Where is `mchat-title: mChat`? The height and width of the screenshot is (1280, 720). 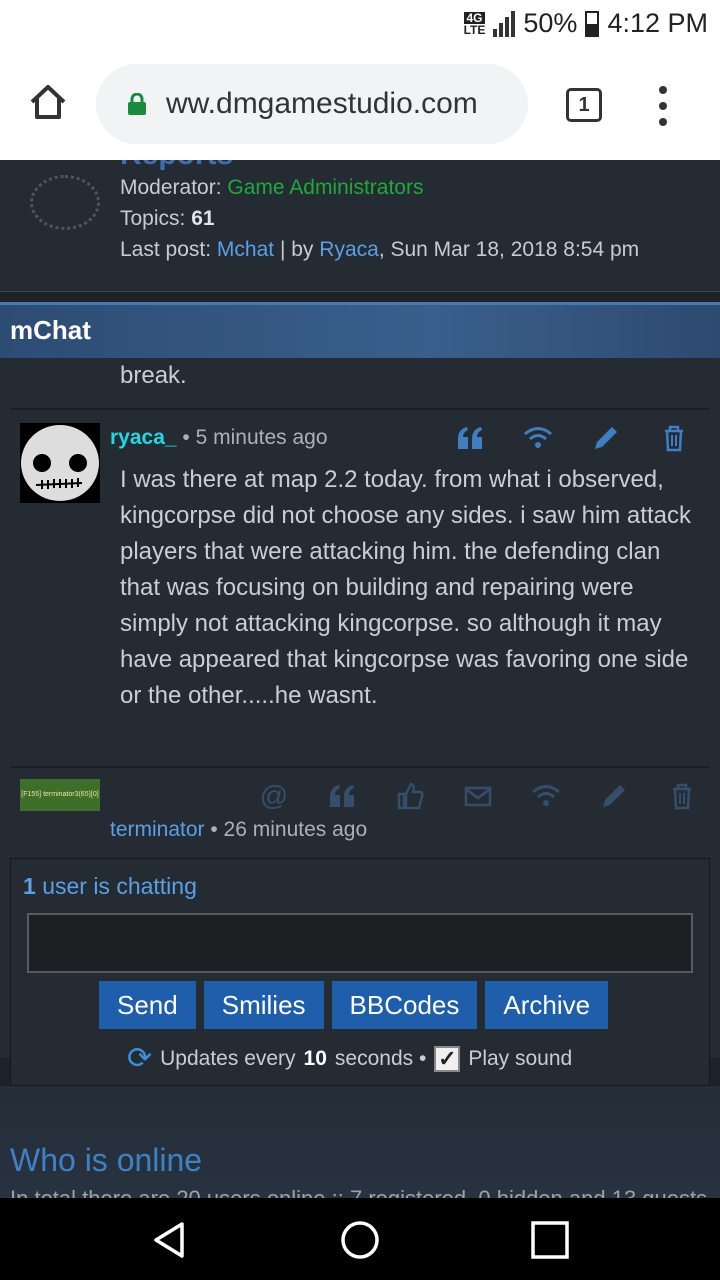 mchat-title: mChat is located at coordinates (50, 330).